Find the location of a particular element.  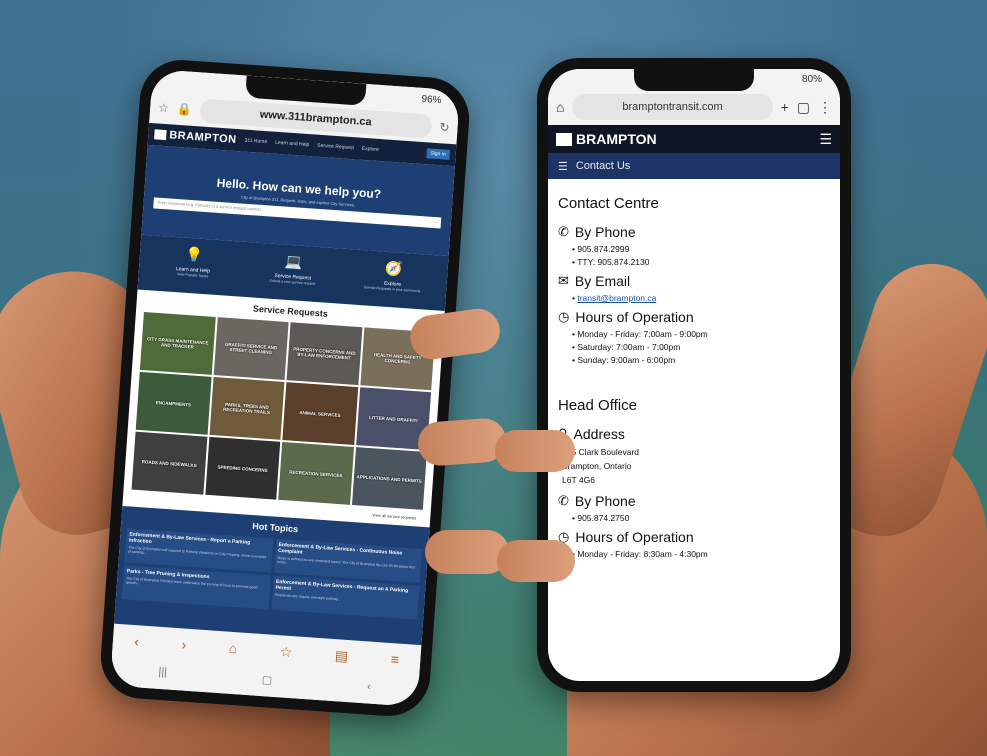

system-back-icon: ‹ is located at coordinates (369, 686).